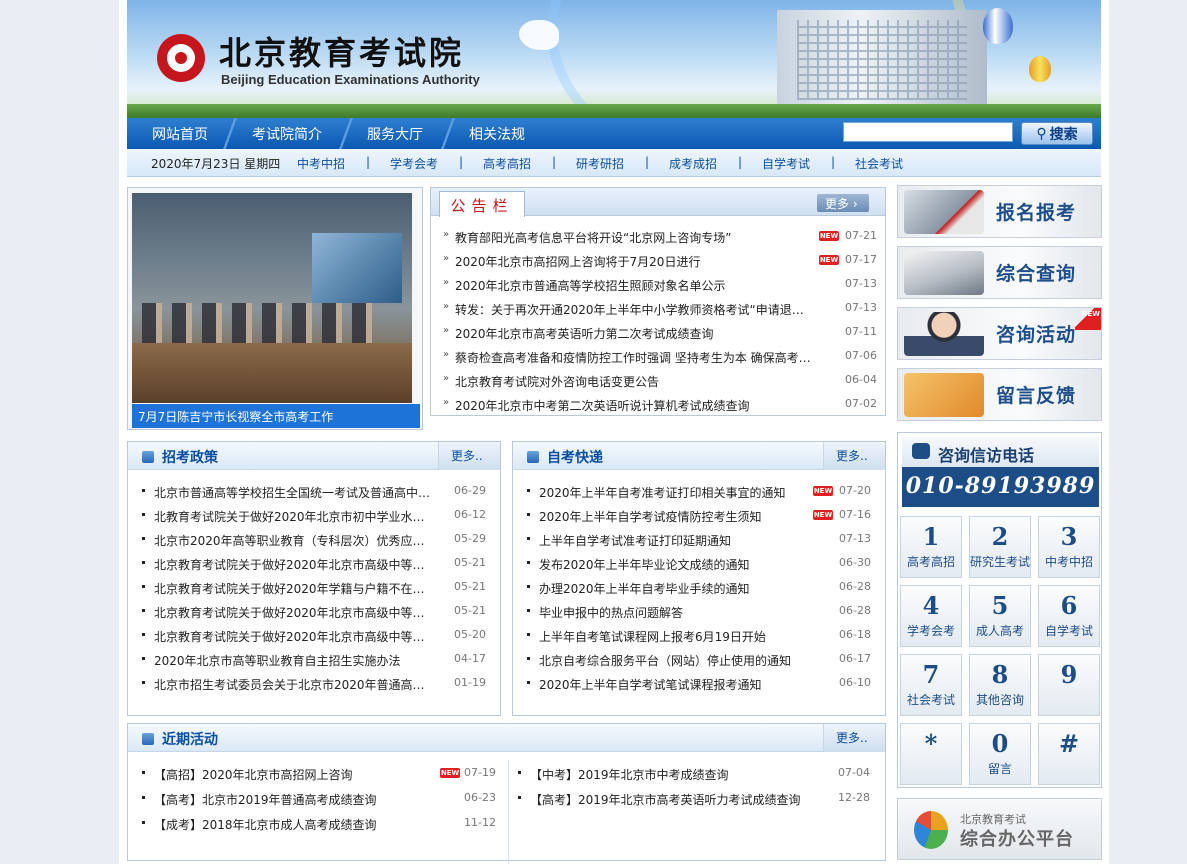 The height and width of the screenshot is (864, 1187). I want to click on search-button: ⚲ 搜索, so click(1057, 133).